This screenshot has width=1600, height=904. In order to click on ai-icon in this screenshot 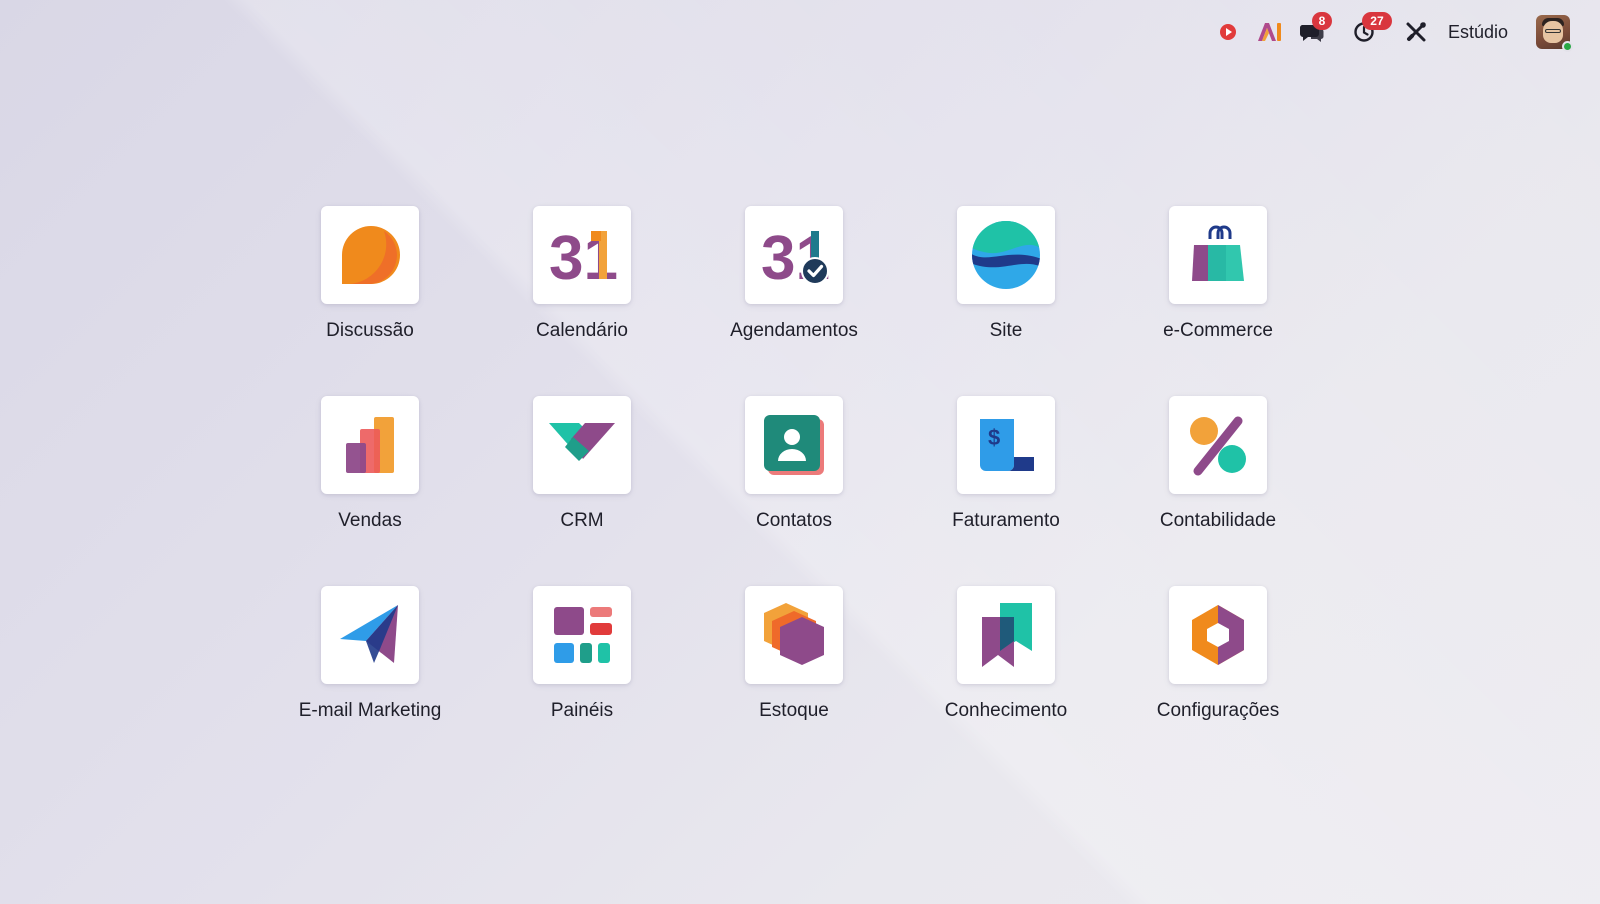, I will do `click(1270, 32)`.